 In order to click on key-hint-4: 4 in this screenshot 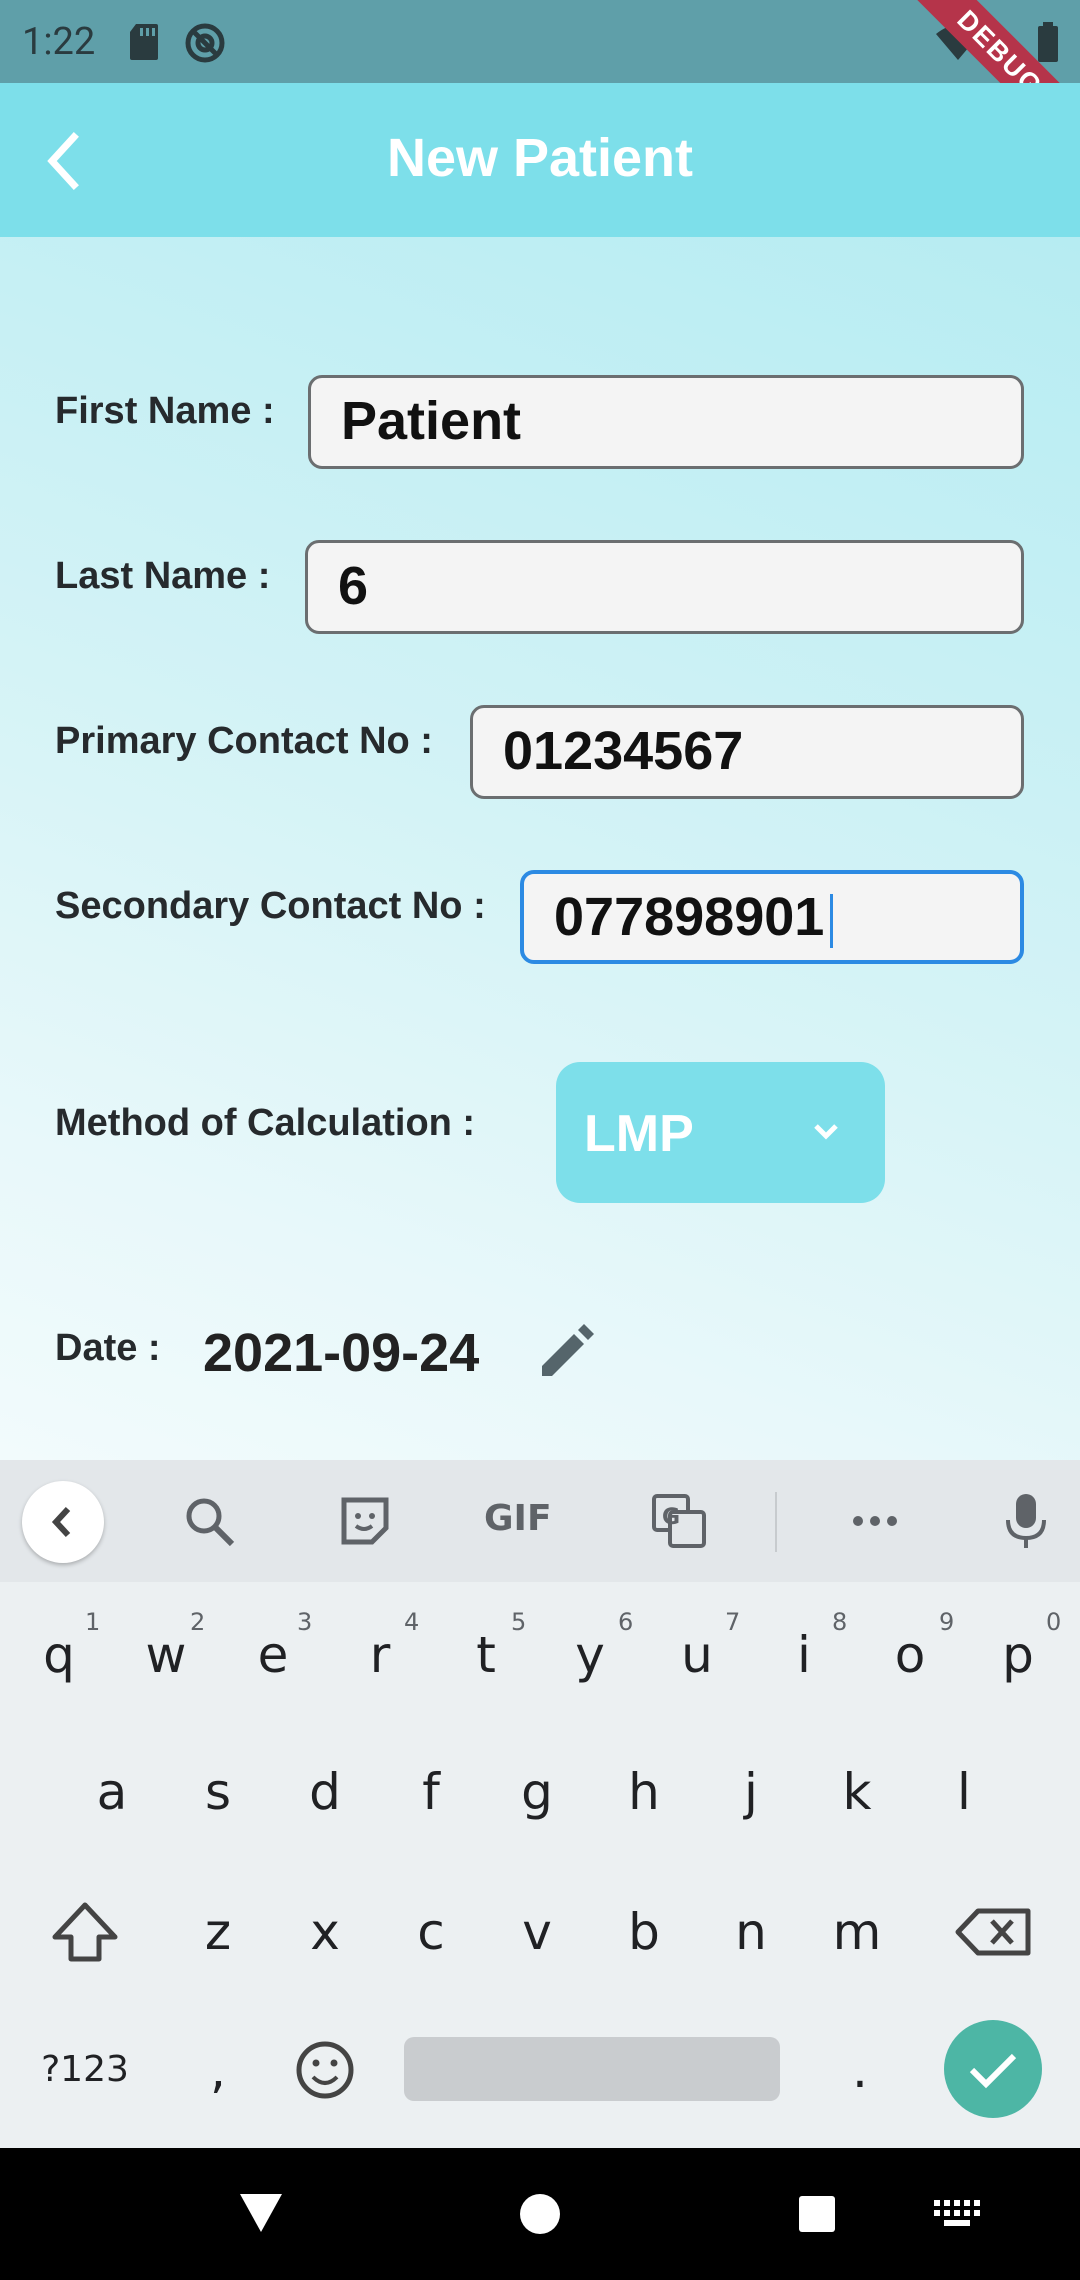, I will do `click(412, 1622)`.